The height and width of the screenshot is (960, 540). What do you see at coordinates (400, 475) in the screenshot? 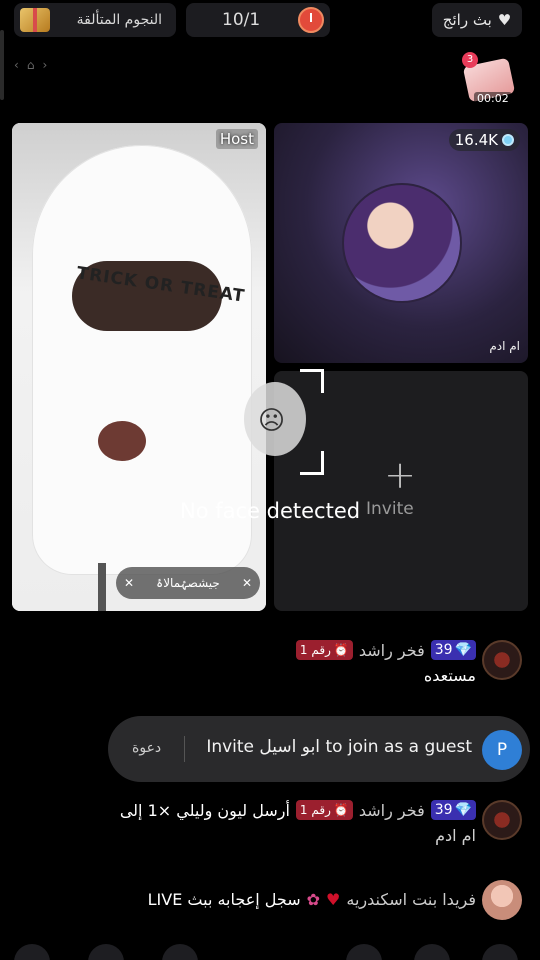
I see `plus-icon: +` at bounding box center [400, 475].